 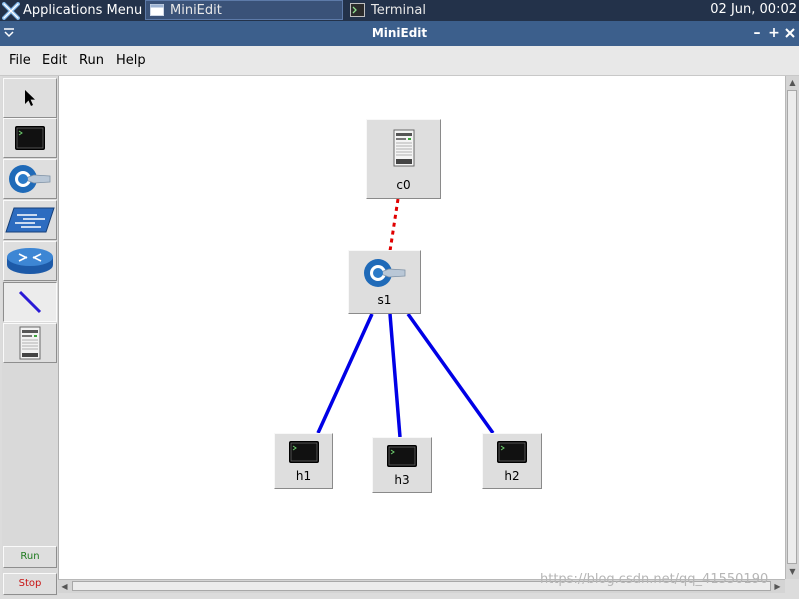 I want to click on node-h3: h3, so click(x=402, y=465).